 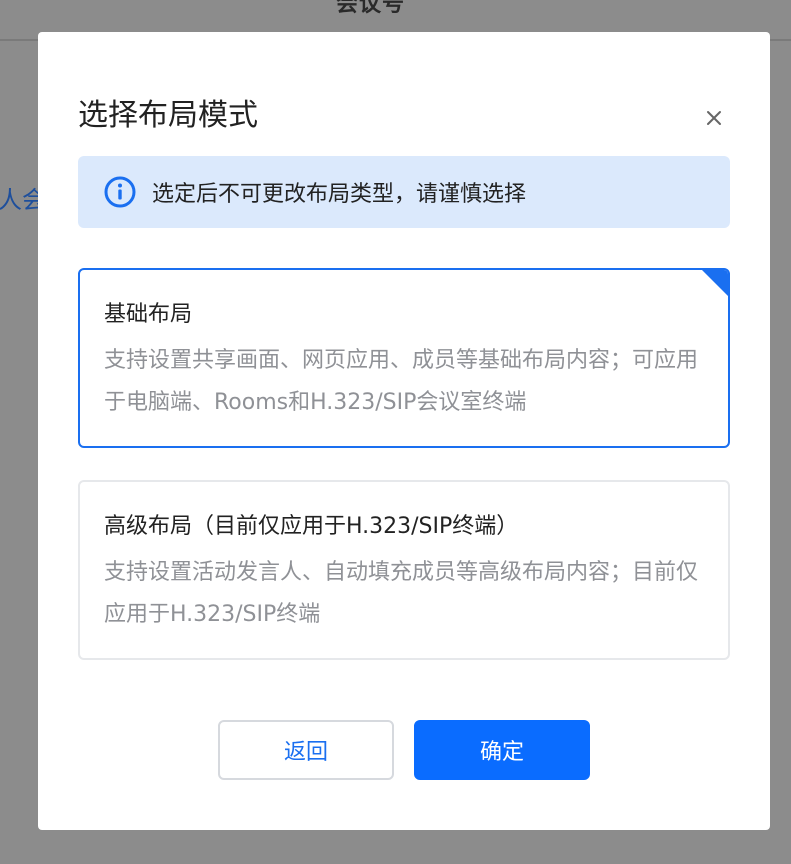 What do you see at coordinates (715, 283) in the screenshot?
I see `selected-corner-indicator` at bounding box center [715, 283].